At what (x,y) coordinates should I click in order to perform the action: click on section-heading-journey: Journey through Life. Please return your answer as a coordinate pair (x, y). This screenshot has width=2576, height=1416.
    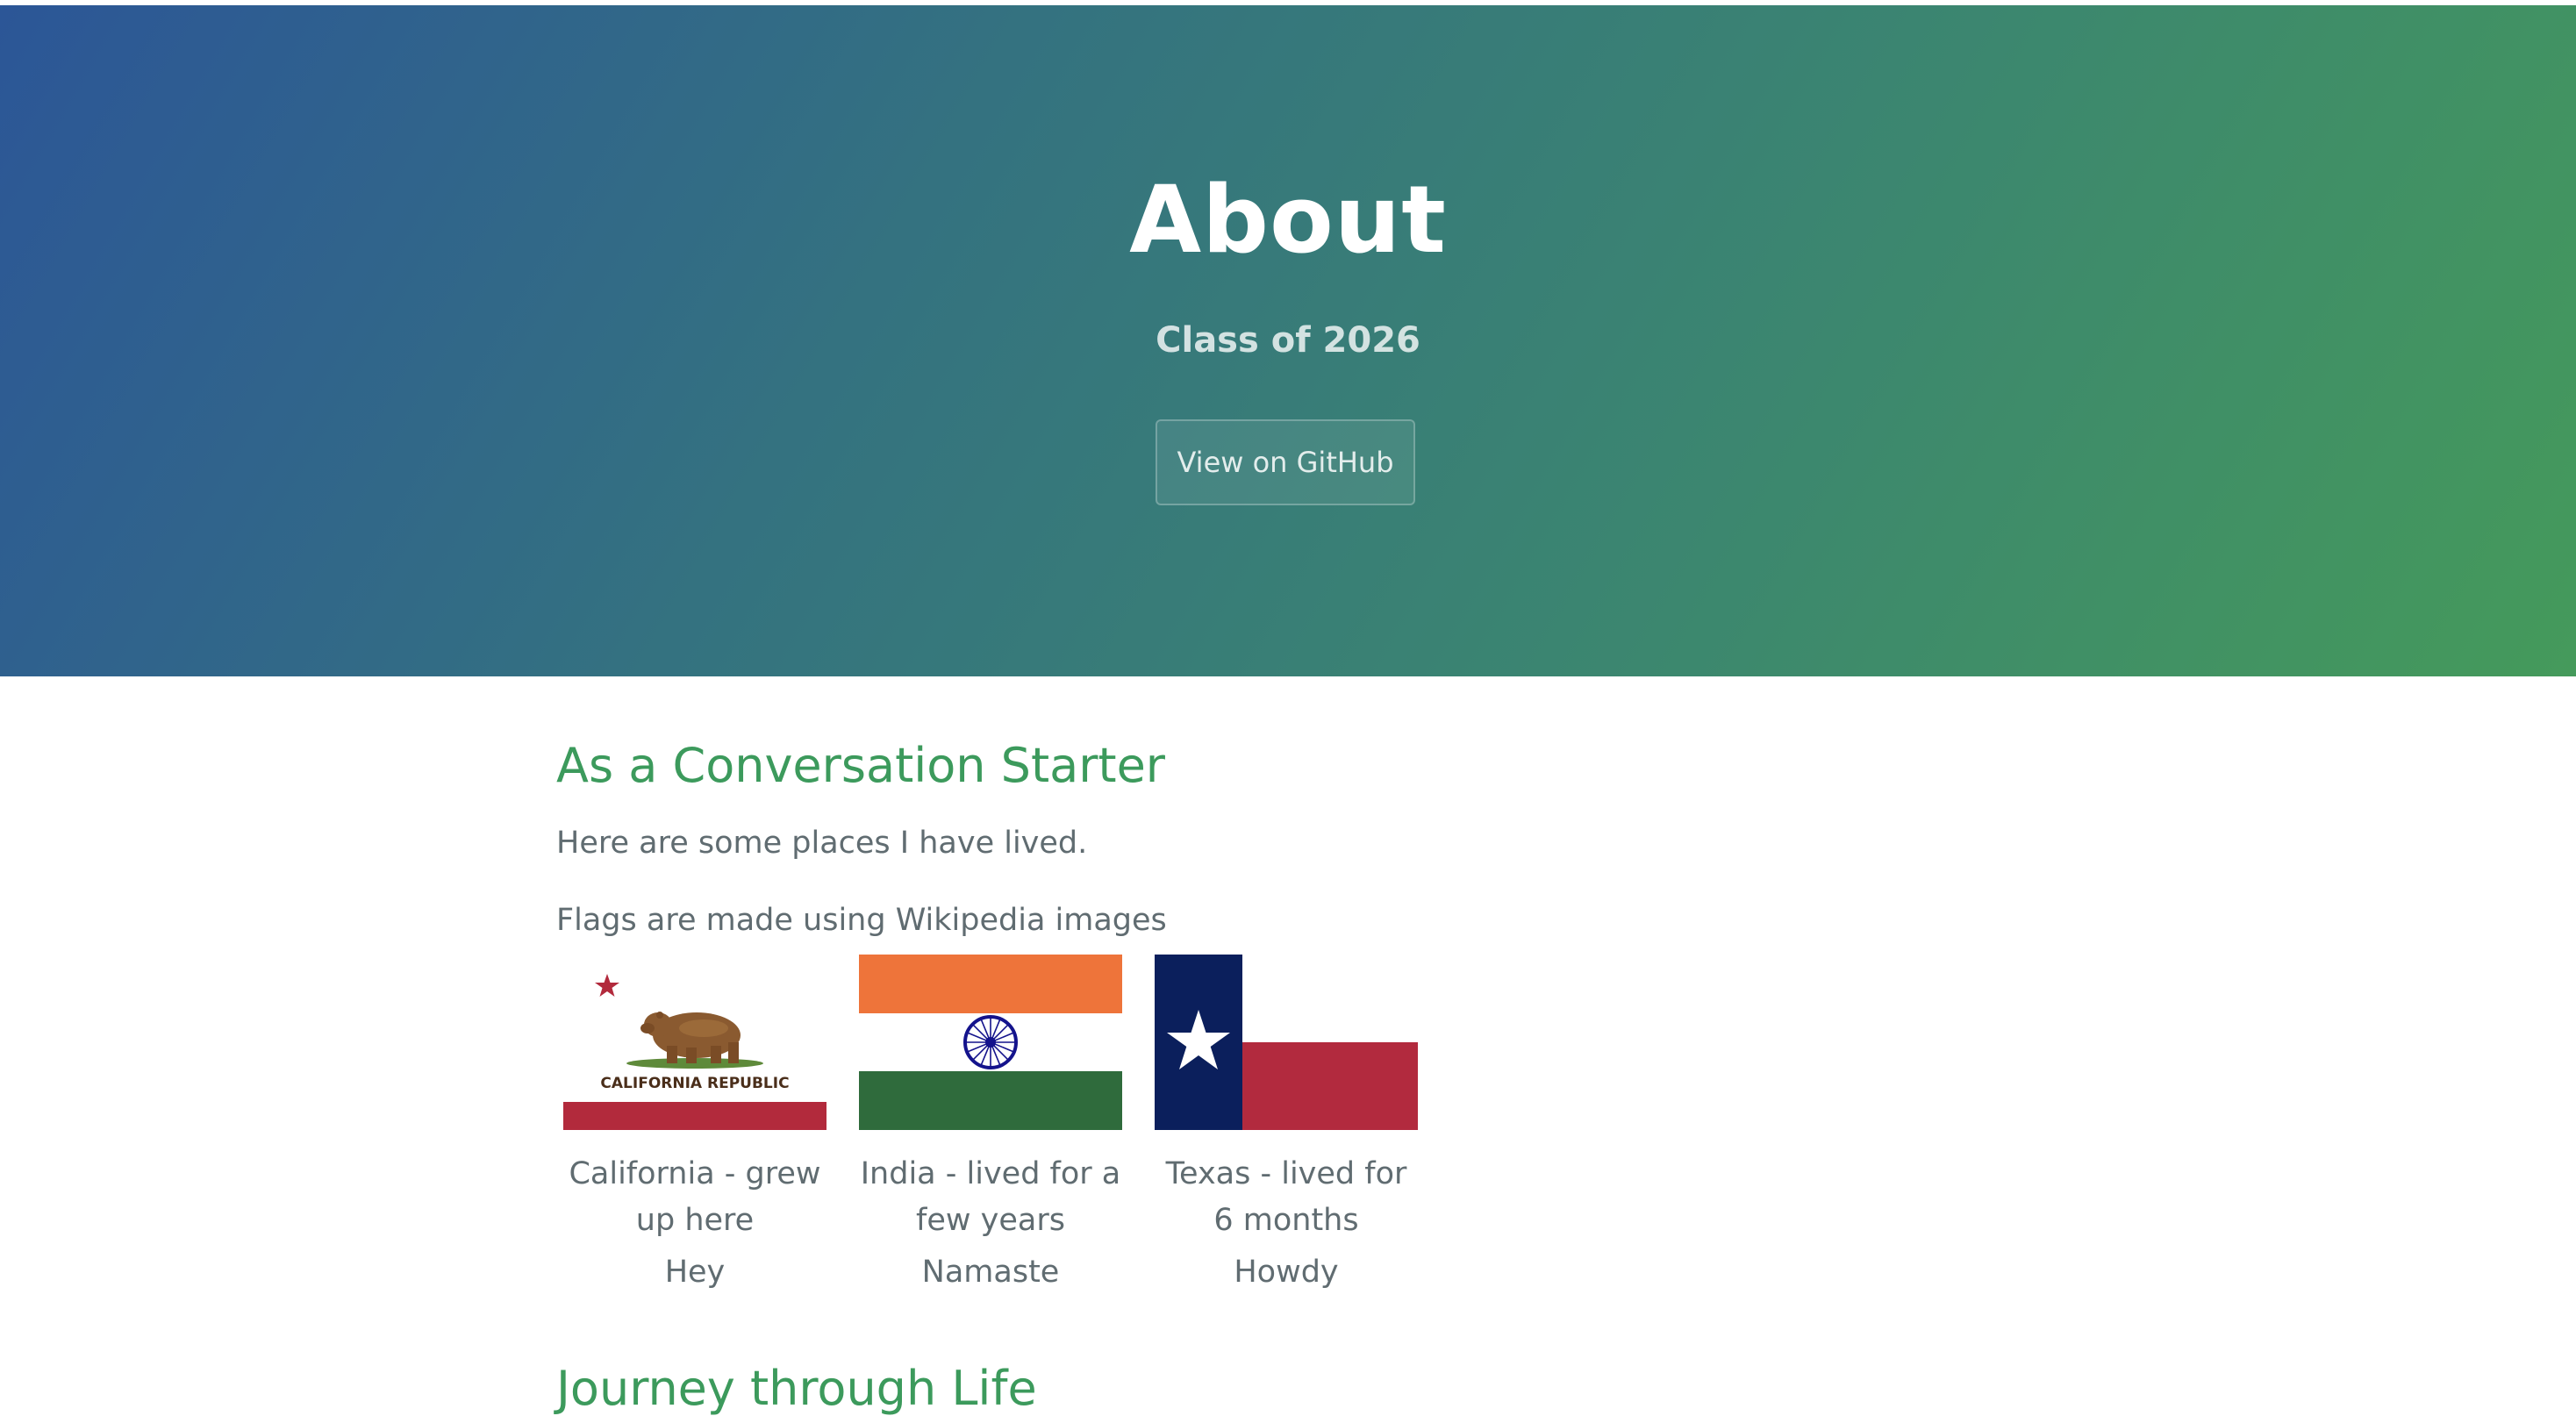
    Looking at the image, I should click on (796, 1388).